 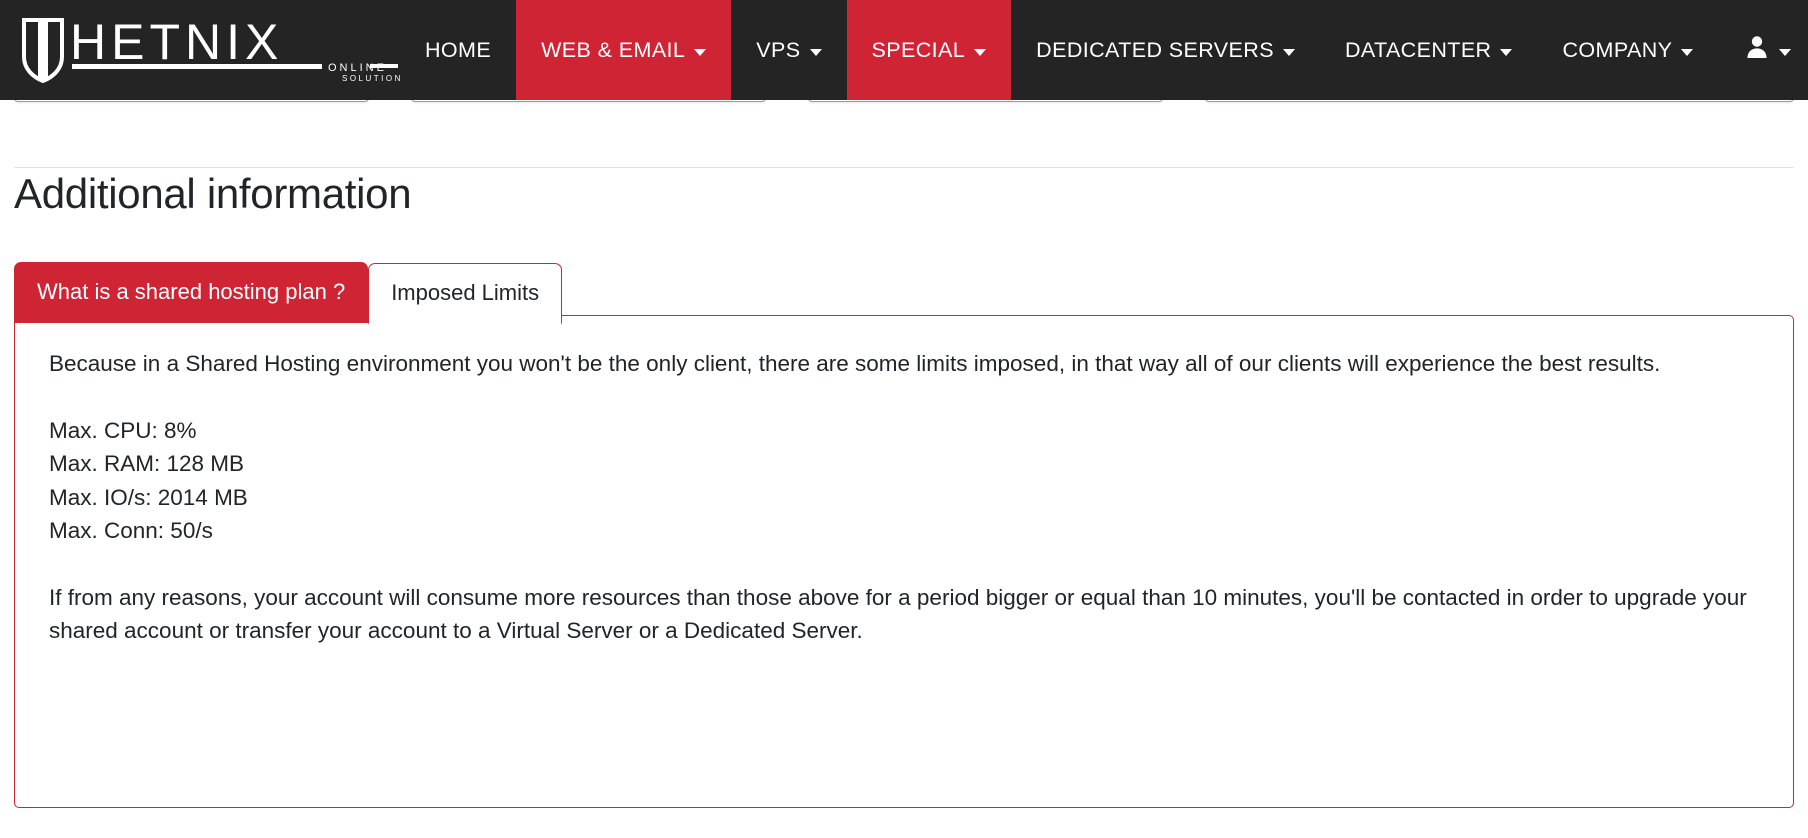 I want to click on brand-wordmark: HETNIX ONLINE SOLUTIONS, so click(x=235, y=50).